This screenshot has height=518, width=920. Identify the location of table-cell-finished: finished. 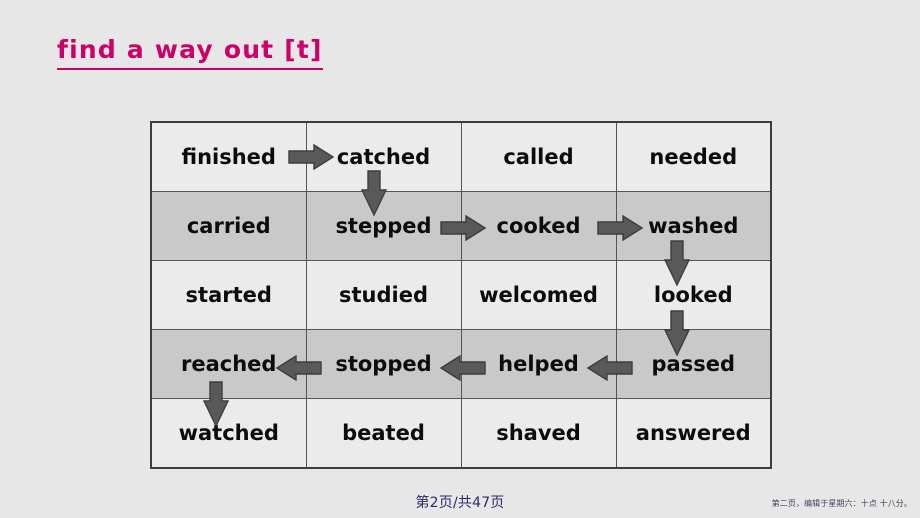
(228, 156).